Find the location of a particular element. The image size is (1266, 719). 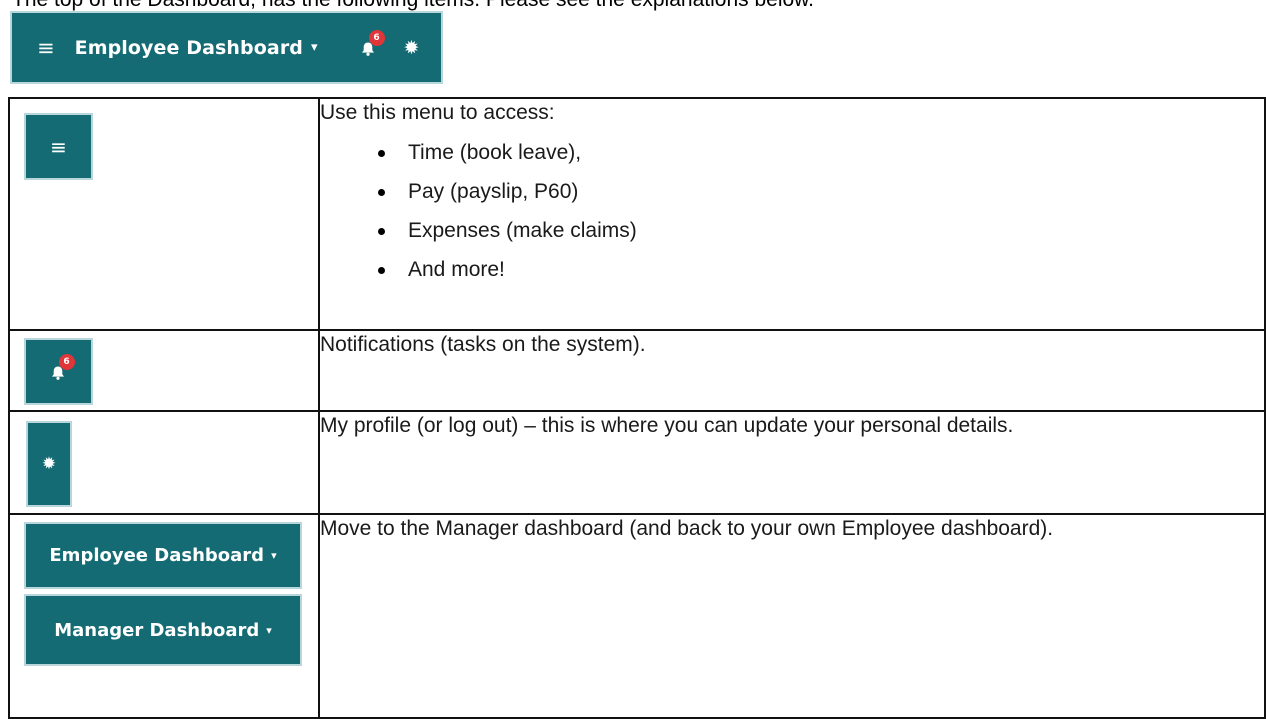

list-item: Expenses (make claims) is located at coordinates (821, 230).